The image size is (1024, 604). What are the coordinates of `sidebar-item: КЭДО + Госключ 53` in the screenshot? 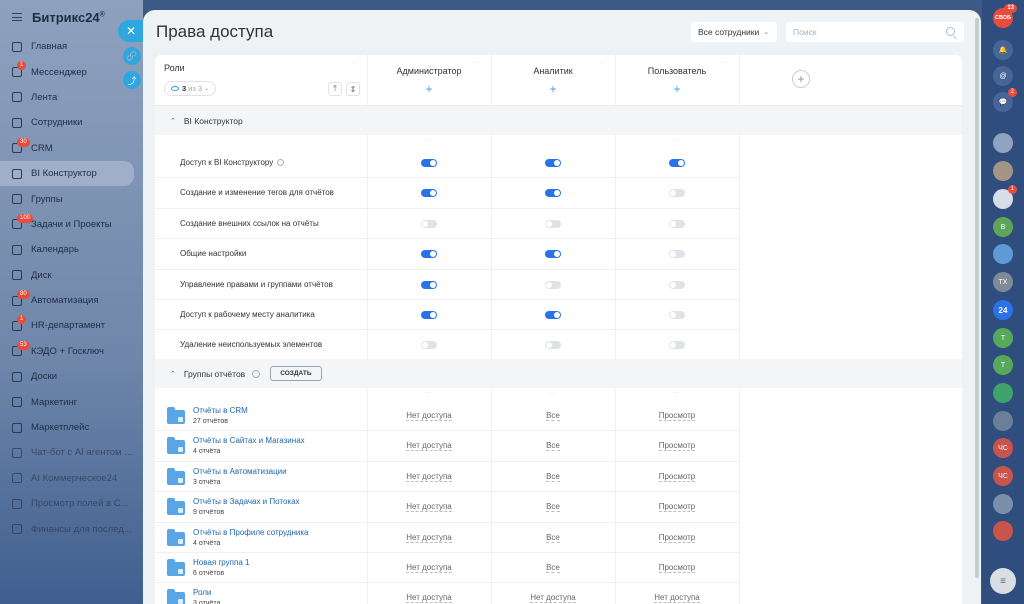 It's located at (71, 351).